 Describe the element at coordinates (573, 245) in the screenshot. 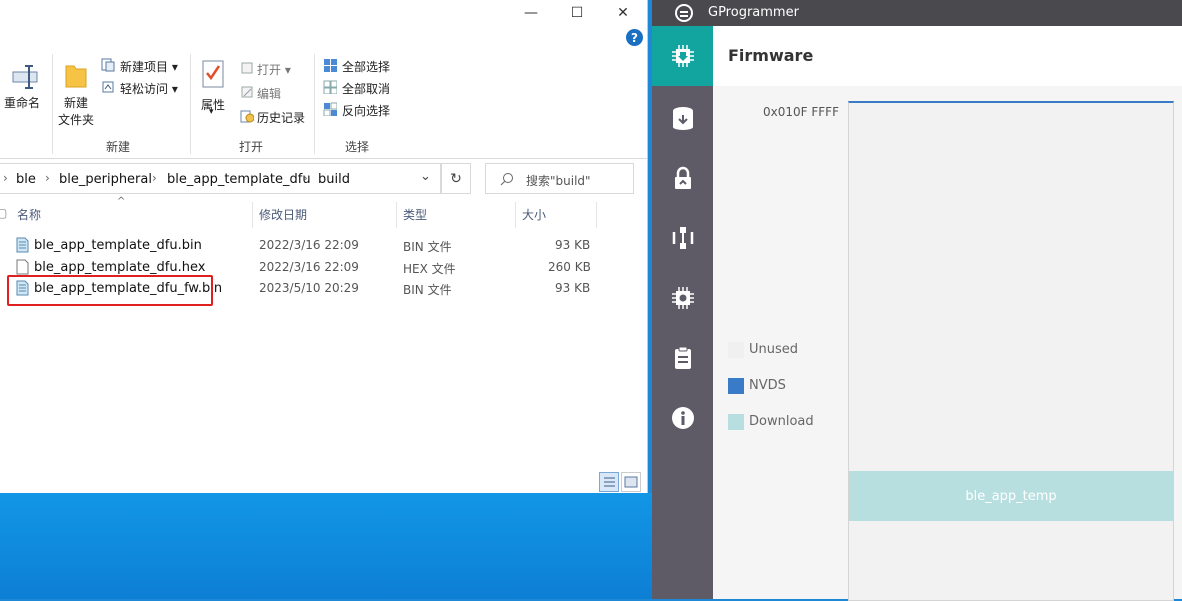

I see `file-size: 93 KB` at that location.